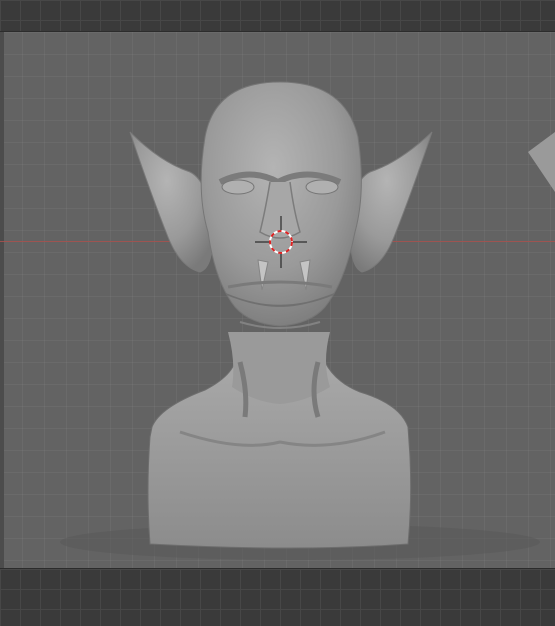 The height and width of the screenshot is (626, 555). What do you see at coordinates (171, 202) in the screenshot?
I see `ear-left` at bounding box center [171, 202].